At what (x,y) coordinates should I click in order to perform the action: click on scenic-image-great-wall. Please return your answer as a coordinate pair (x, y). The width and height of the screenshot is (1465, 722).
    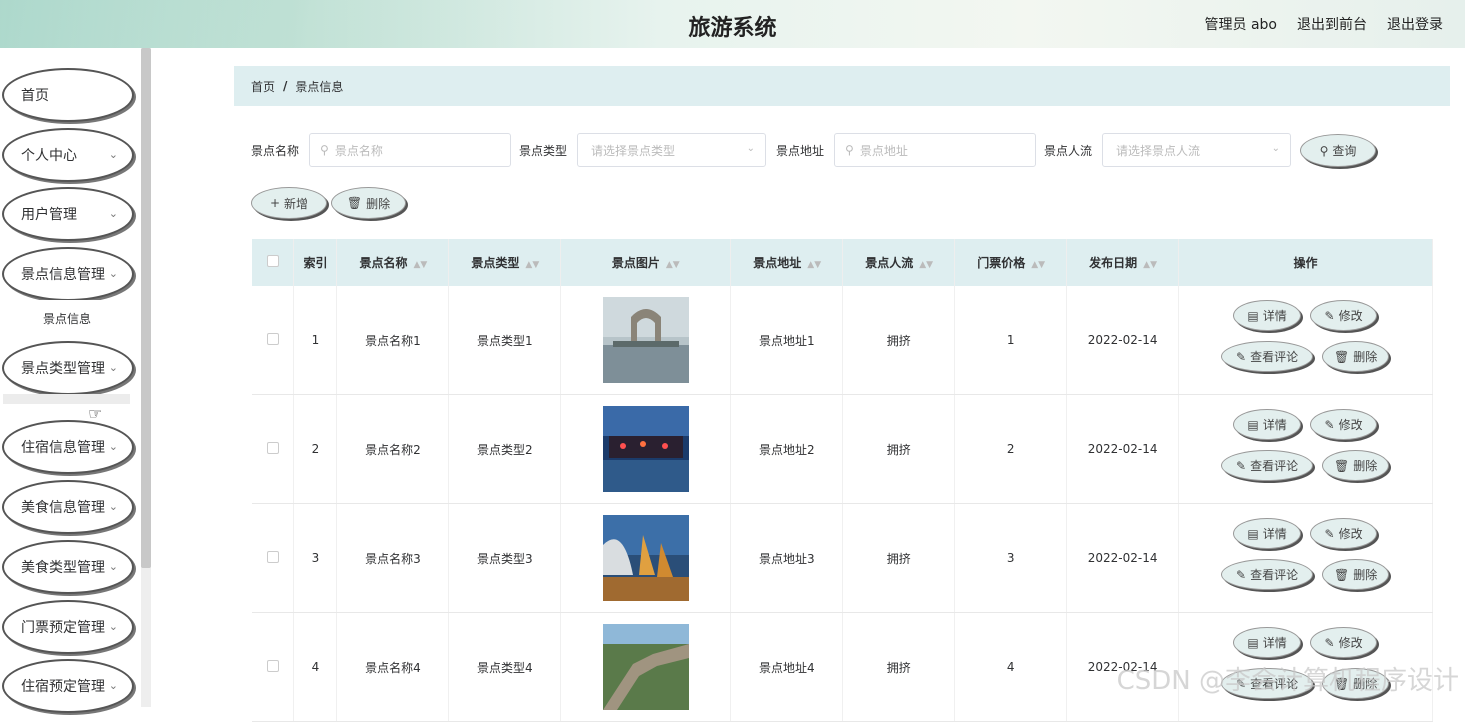
    Looking at the image, I should click on (646, 667).